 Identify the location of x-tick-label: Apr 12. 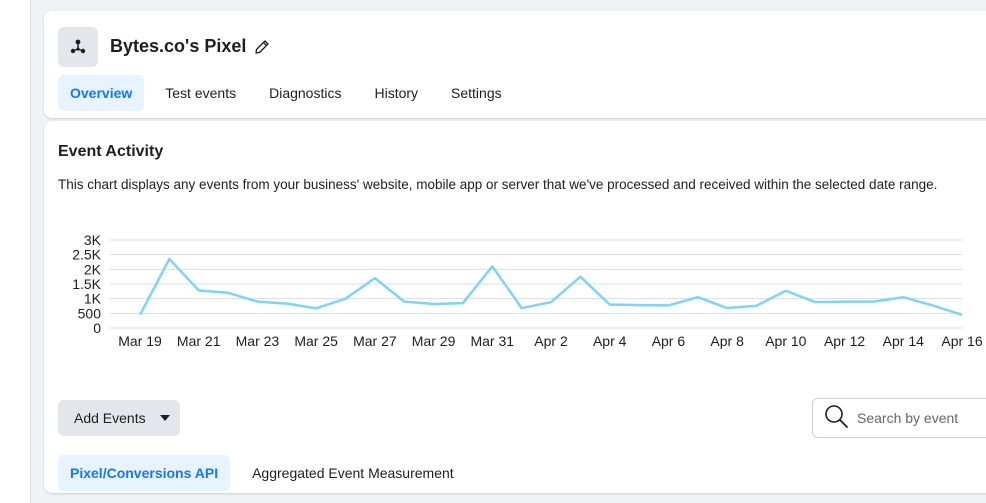
(844, 341).